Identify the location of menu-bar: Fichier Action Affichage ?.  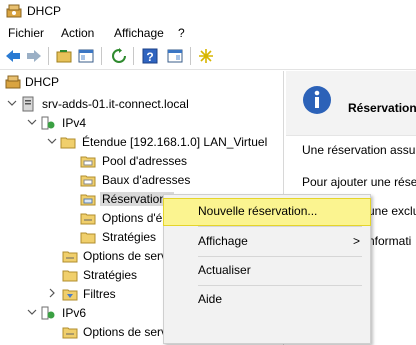
(208, 32).